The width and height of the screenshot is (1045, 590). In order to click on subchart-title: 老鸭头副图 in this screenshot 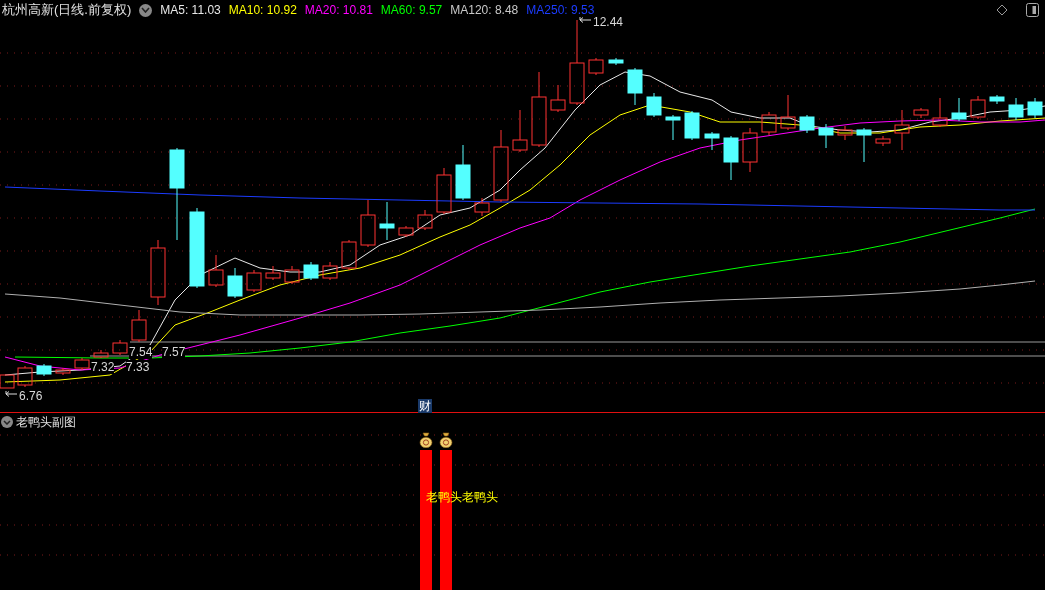, I will do `click(46, 422)`.